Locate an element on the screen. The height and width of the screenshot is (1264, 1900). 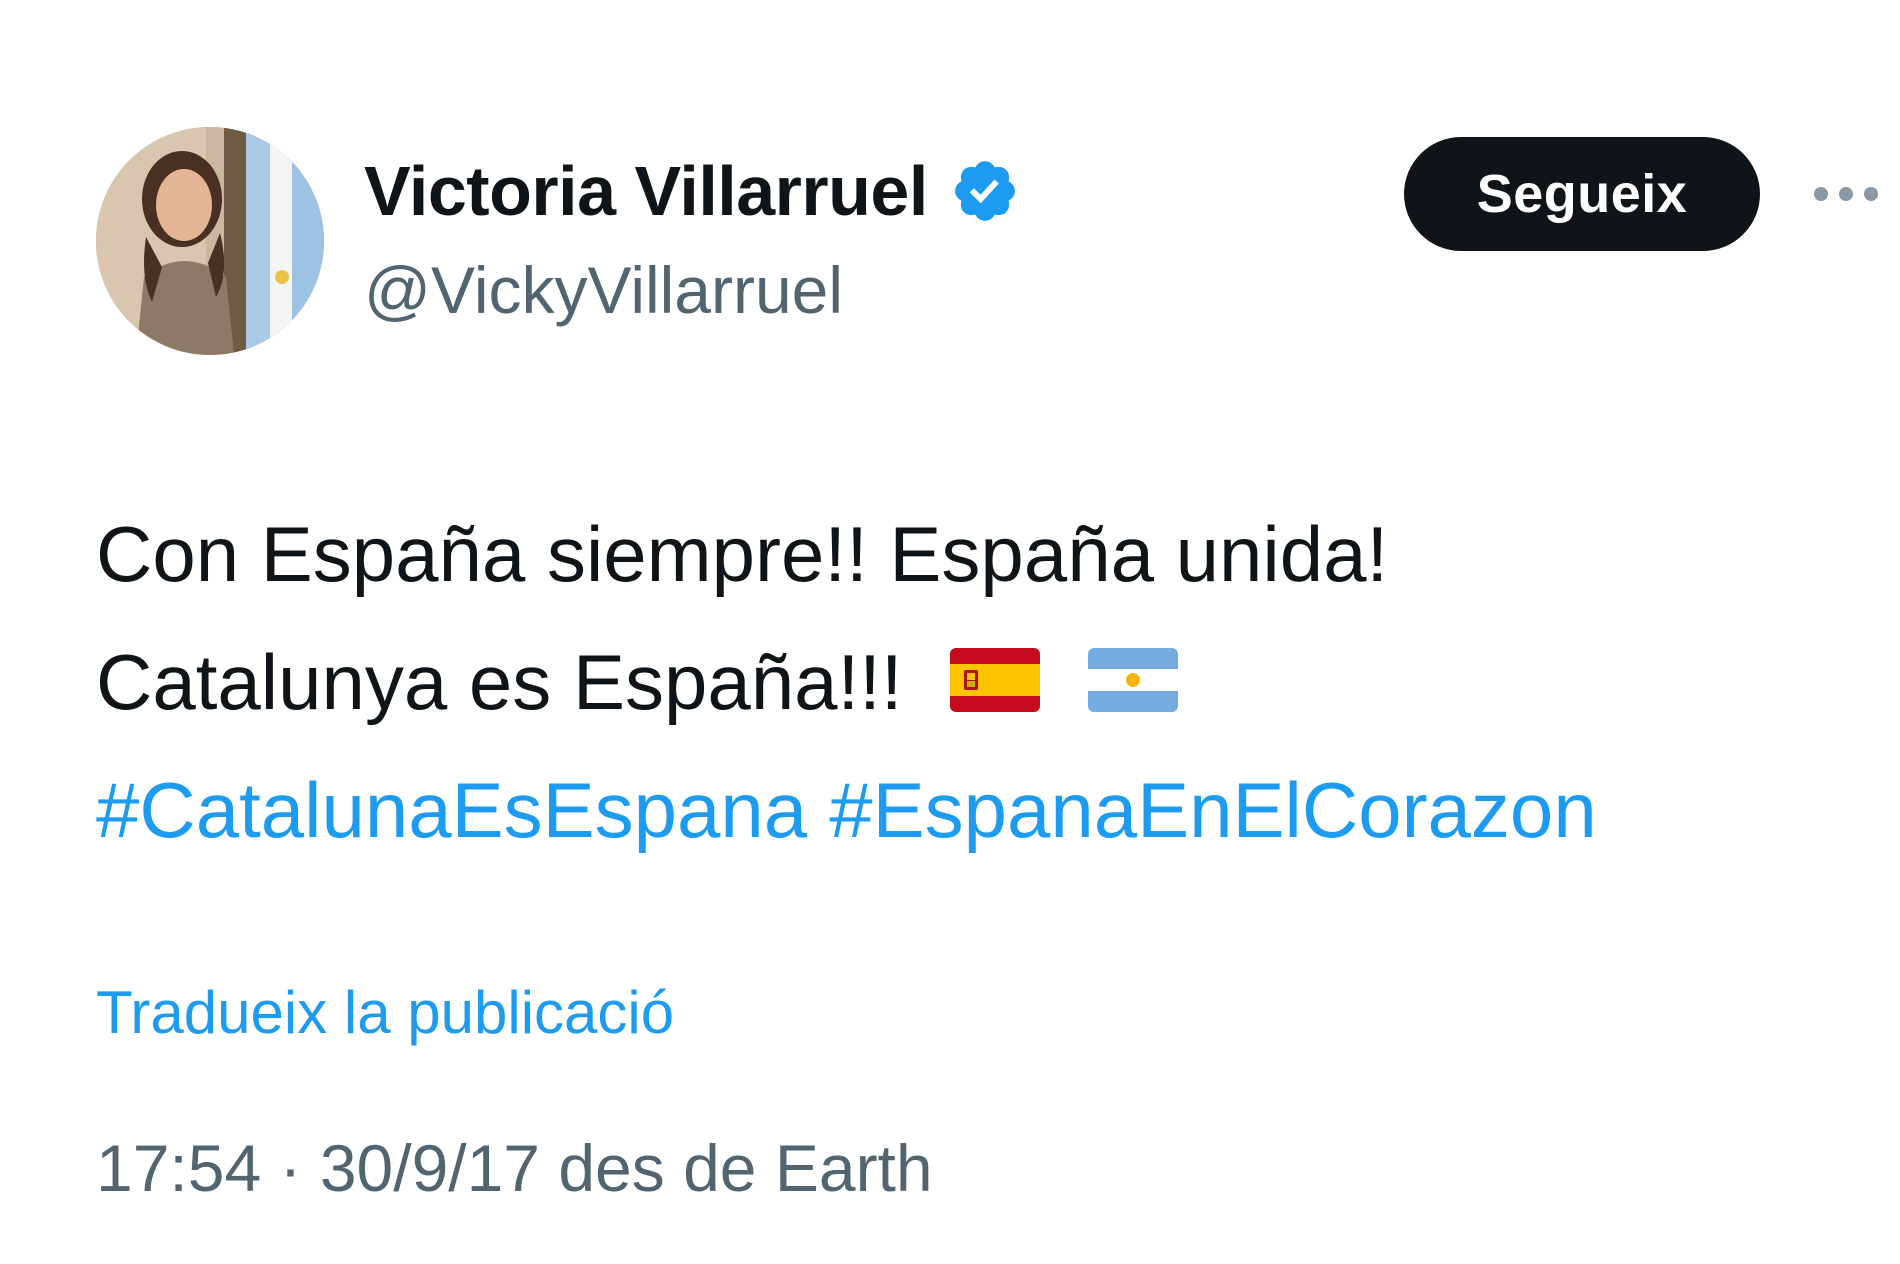
author-handle: @VickyVillarruel is located at coordinates (603, 290).